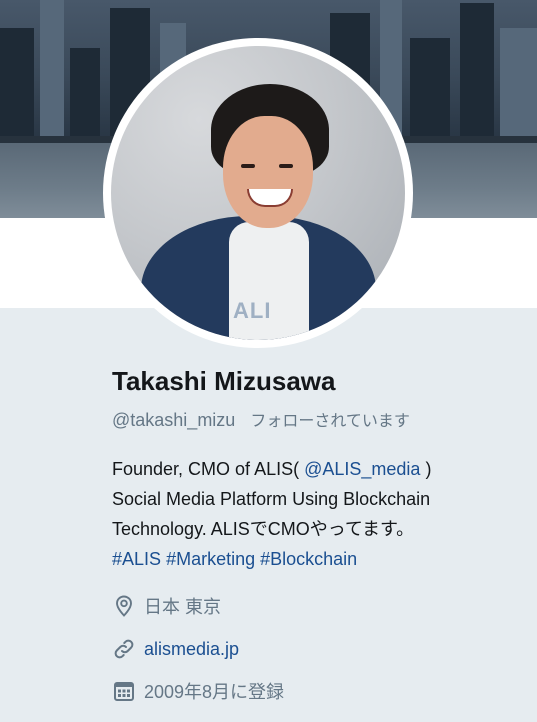 This screenshot has width=537, height=722. Describe the element at coordinates (191, 649) in the screenshot. I see `website-link: alismedia.jp` at that location.